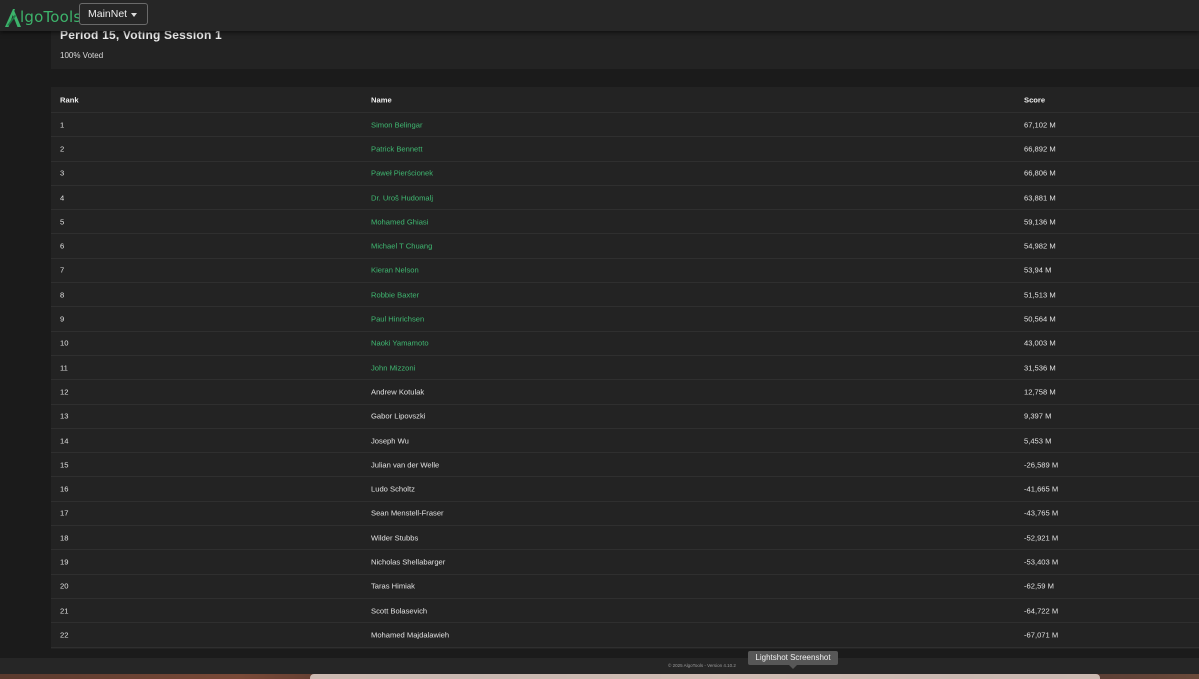  Describe the element at coordinates (62, 173) in the screenshot. I see `rank-cell: 3` at that location.